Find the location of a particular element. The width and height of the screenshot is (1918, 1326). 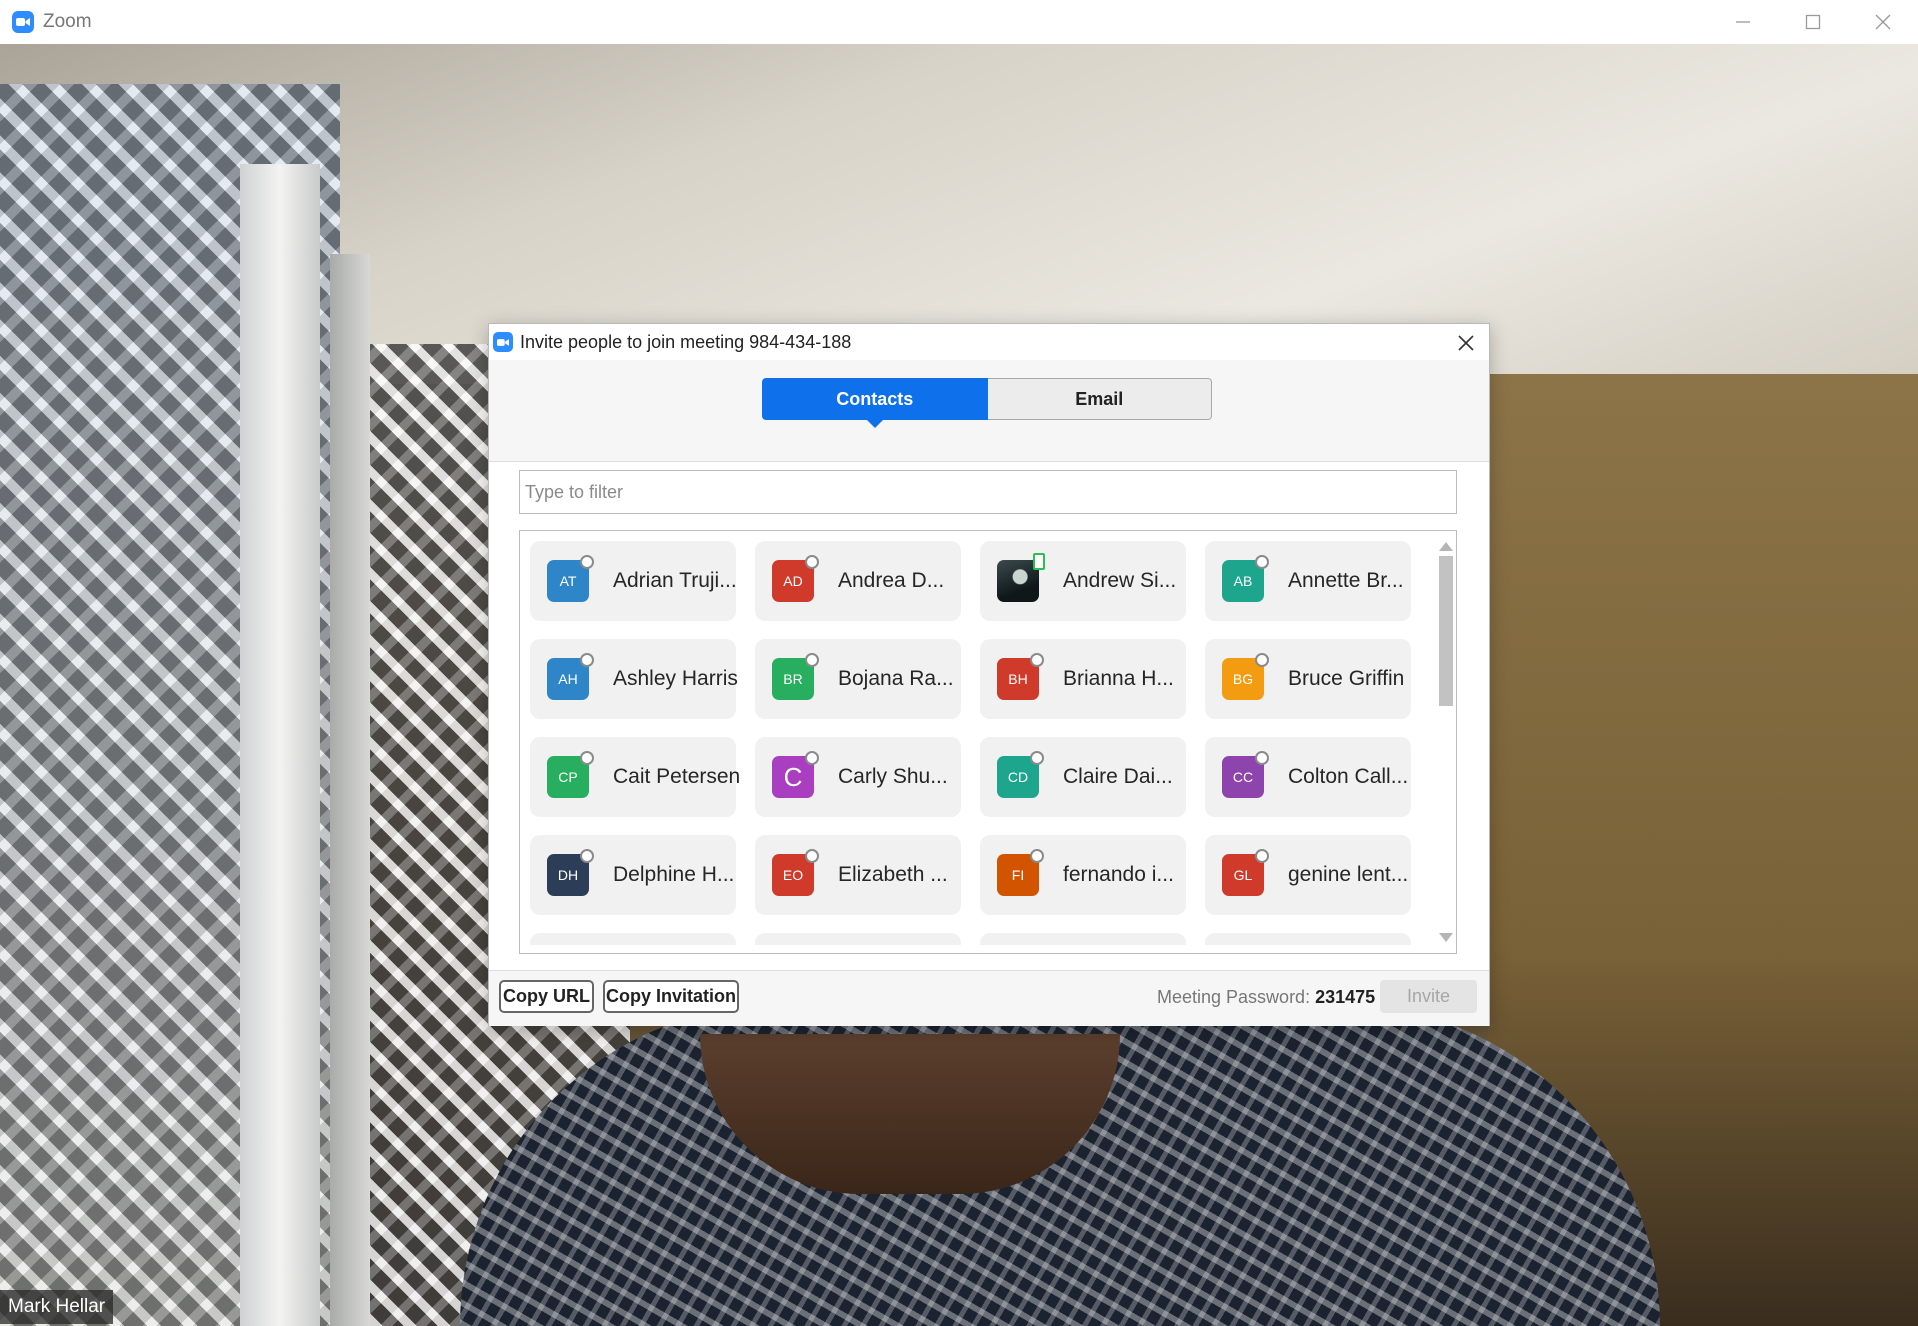

avatar: CD is located at coordinates (1020, 774).